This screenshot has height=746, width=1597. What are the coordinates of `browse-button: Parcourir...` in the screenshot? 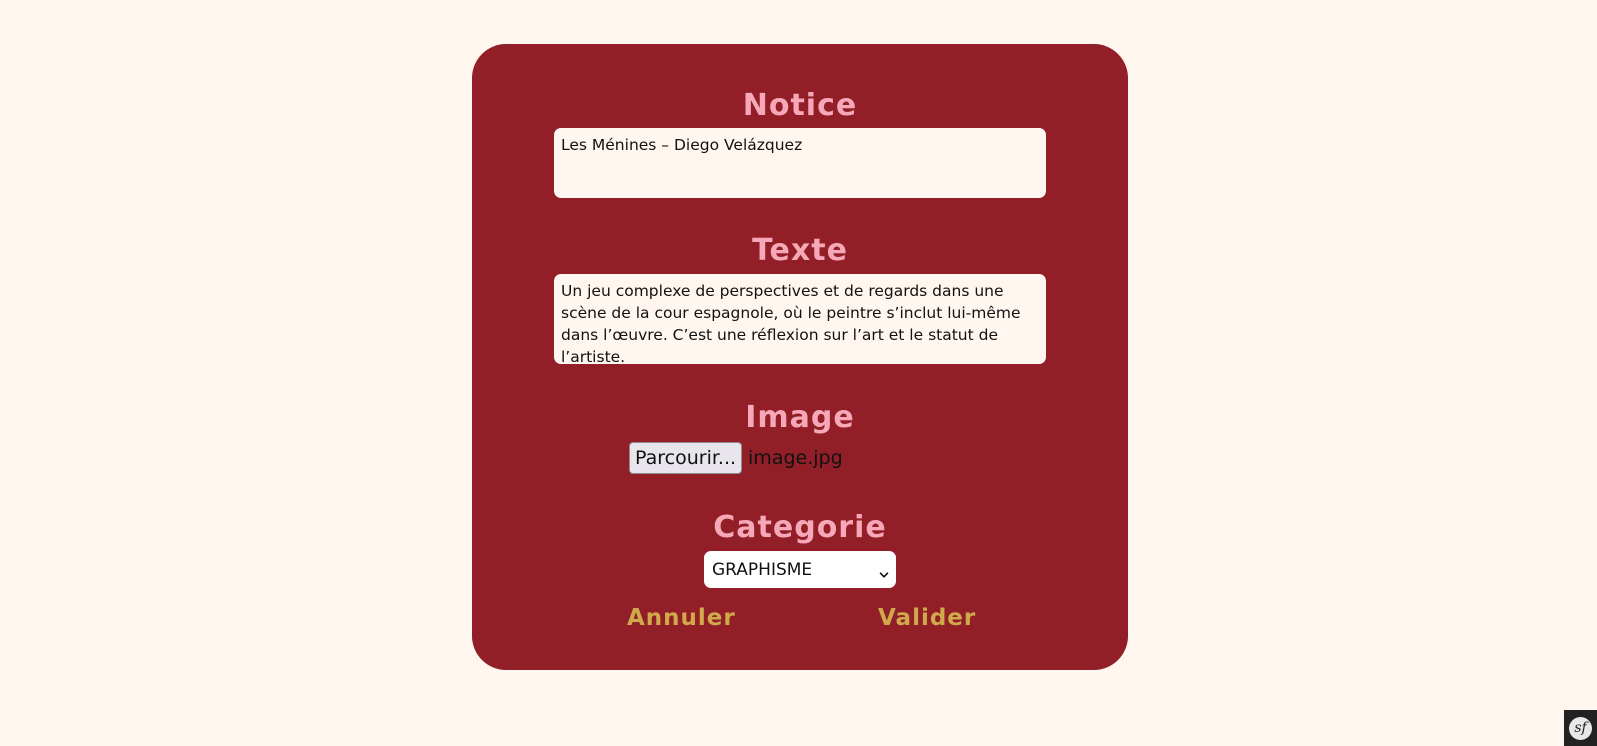 It's located at (686, 458).